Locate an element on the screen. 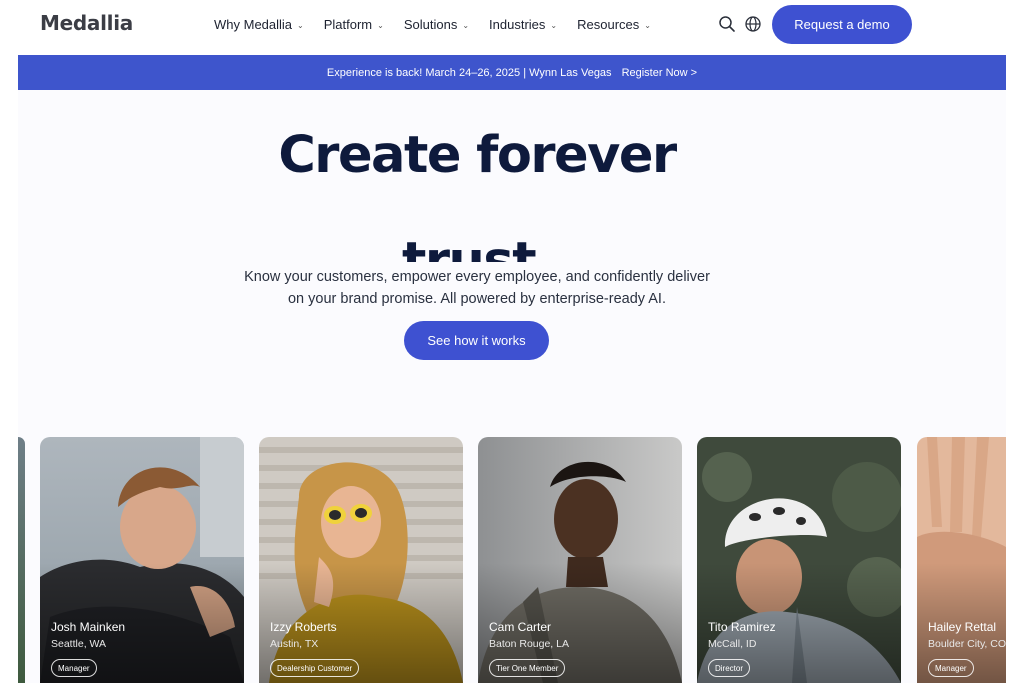 This screenshot has width=1024, height=683. person-name: Hailey Rettal is located at coordinates (962, 627).